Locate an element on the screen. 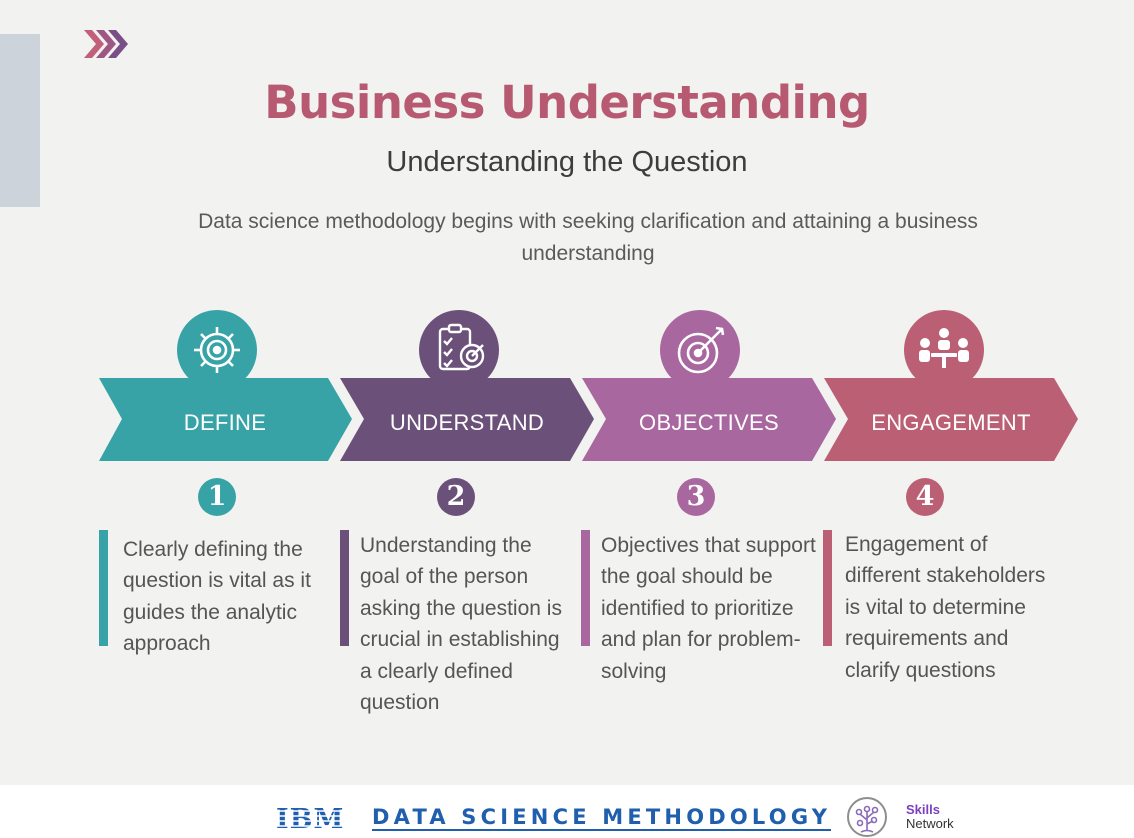  ibm-logo: IBM is located at coordinates (313, 818).